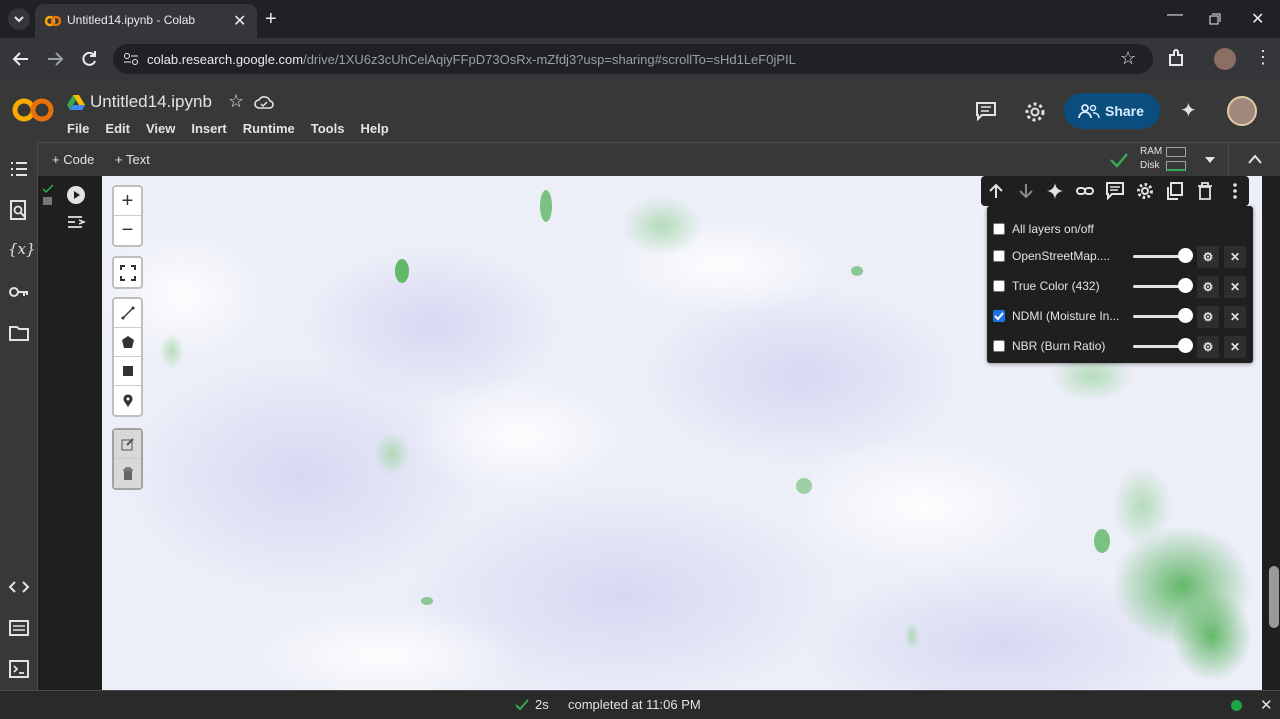  Describe the element at coordinates (269, 128) in the screenshot. I see `menu-runtime: Runtime` at that location.